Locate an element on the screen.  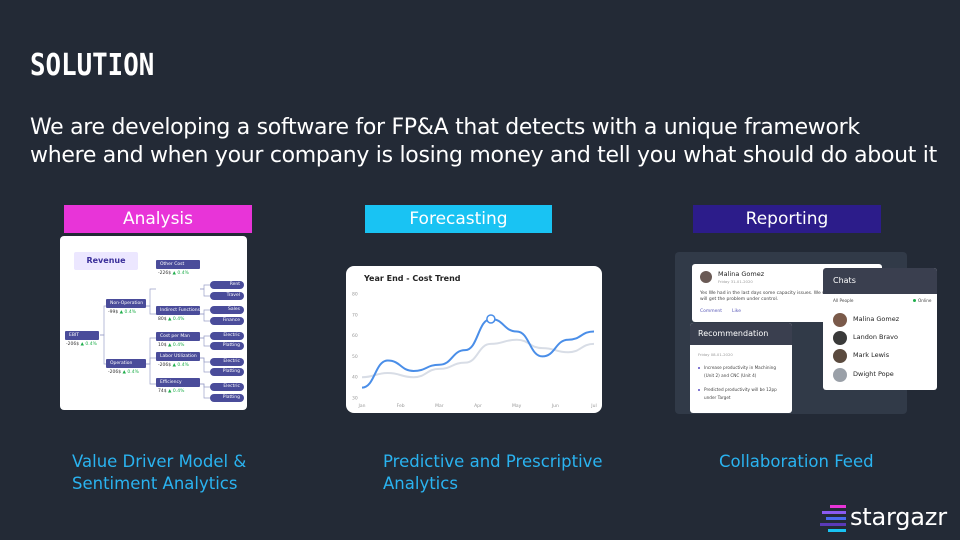
y-tick-label: 80 is located at coordinates (355, 295).